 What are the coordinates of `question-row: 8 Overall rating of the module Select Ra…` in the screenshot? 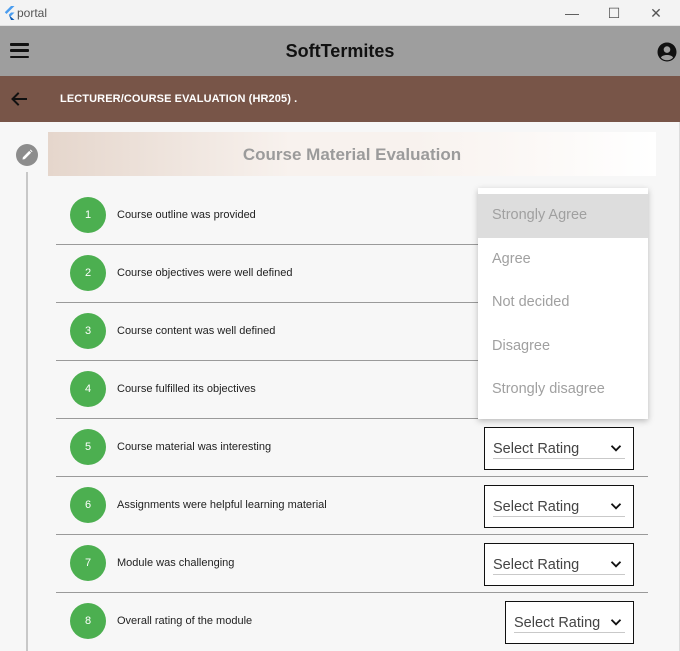 It's located at (352, 622).